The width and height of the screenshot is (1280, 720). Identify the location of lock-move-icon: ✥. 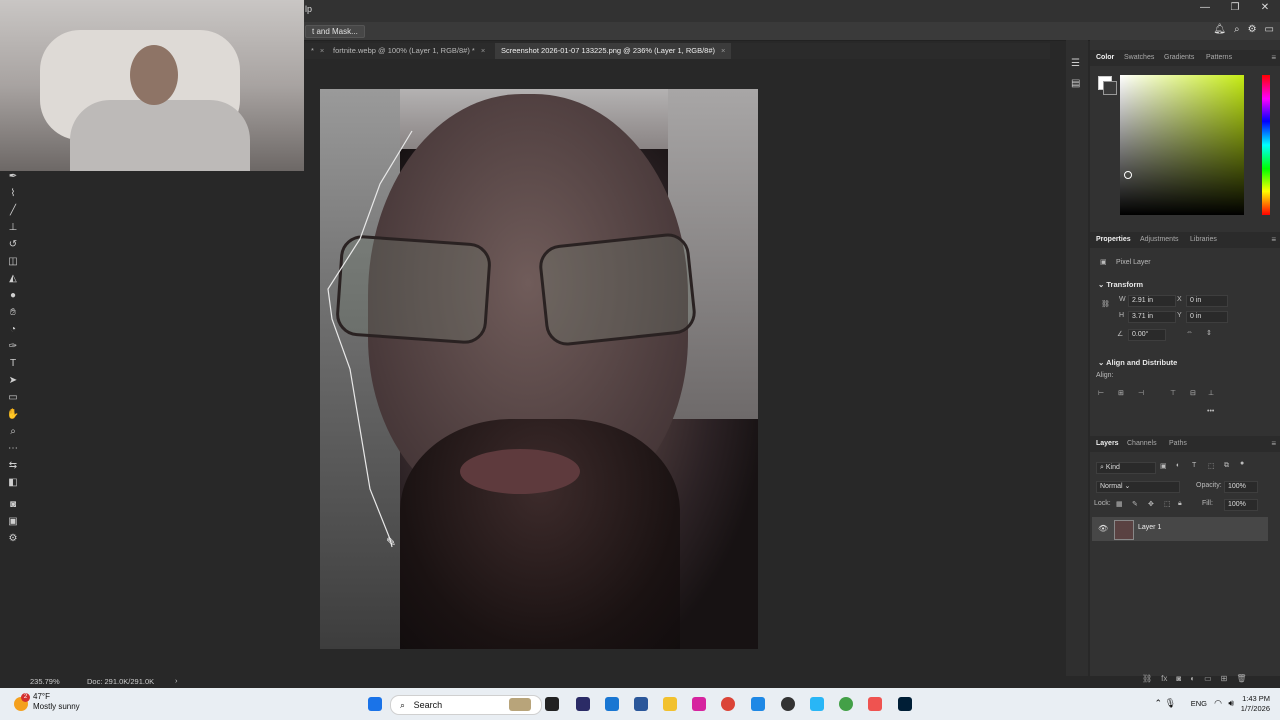
(1151, 504).